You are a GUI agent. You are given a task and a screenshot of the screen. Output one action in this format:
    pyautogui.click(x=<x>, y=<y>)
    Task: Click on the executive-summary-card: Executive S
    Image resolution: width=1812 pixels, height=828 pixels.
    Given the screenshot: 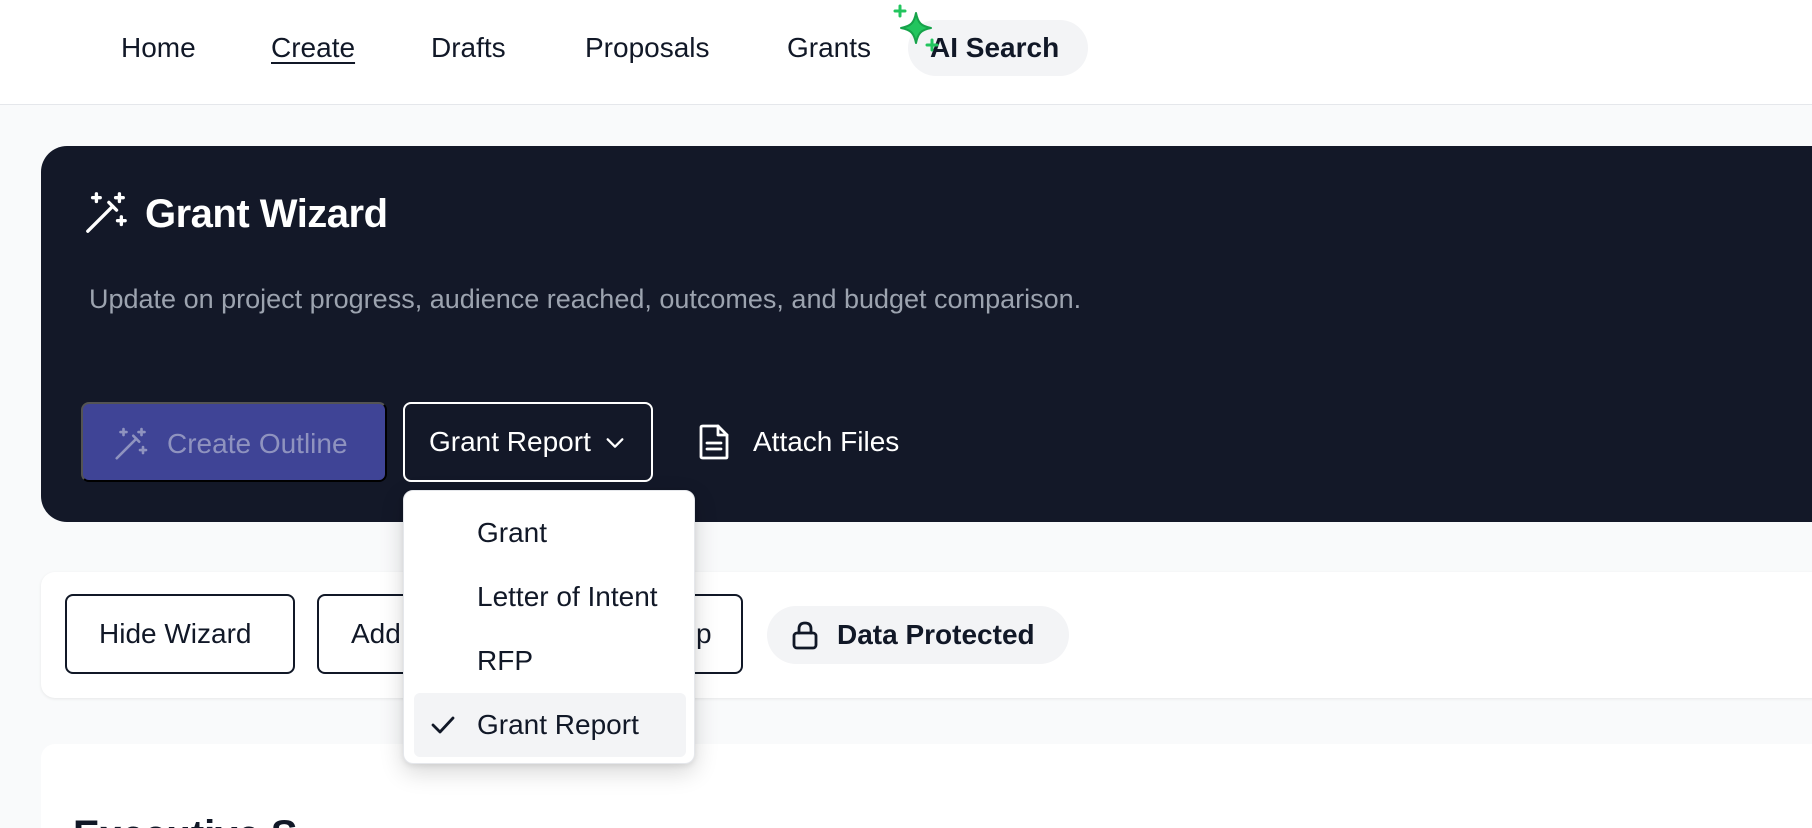 What is the action you would take?
    pyautogui.click(x=926, y=786)
    